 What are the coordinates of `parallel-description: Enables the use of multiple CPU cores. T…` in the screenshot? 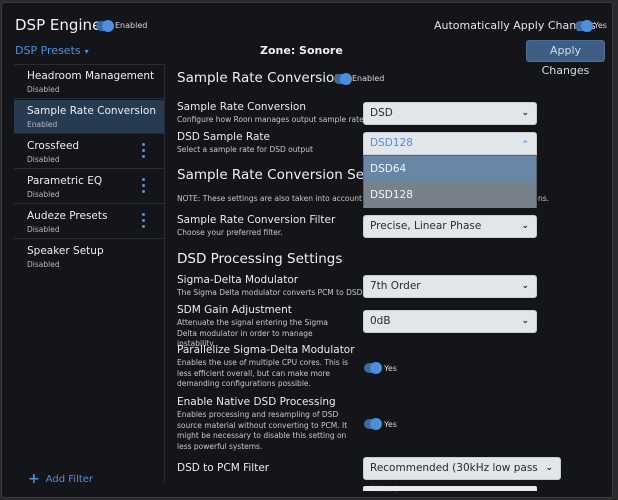 It's located at (263, 373).